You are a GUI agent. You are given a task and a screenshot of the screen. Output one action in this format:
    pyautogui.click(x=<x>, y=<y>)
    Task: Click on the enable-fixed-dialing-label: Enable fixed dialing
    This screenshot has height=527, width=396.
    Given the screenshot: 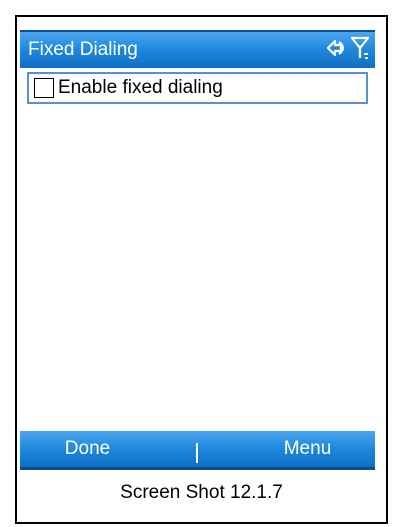 What is the action you would take?
    pyautogui.click(x=140, y=87)
    